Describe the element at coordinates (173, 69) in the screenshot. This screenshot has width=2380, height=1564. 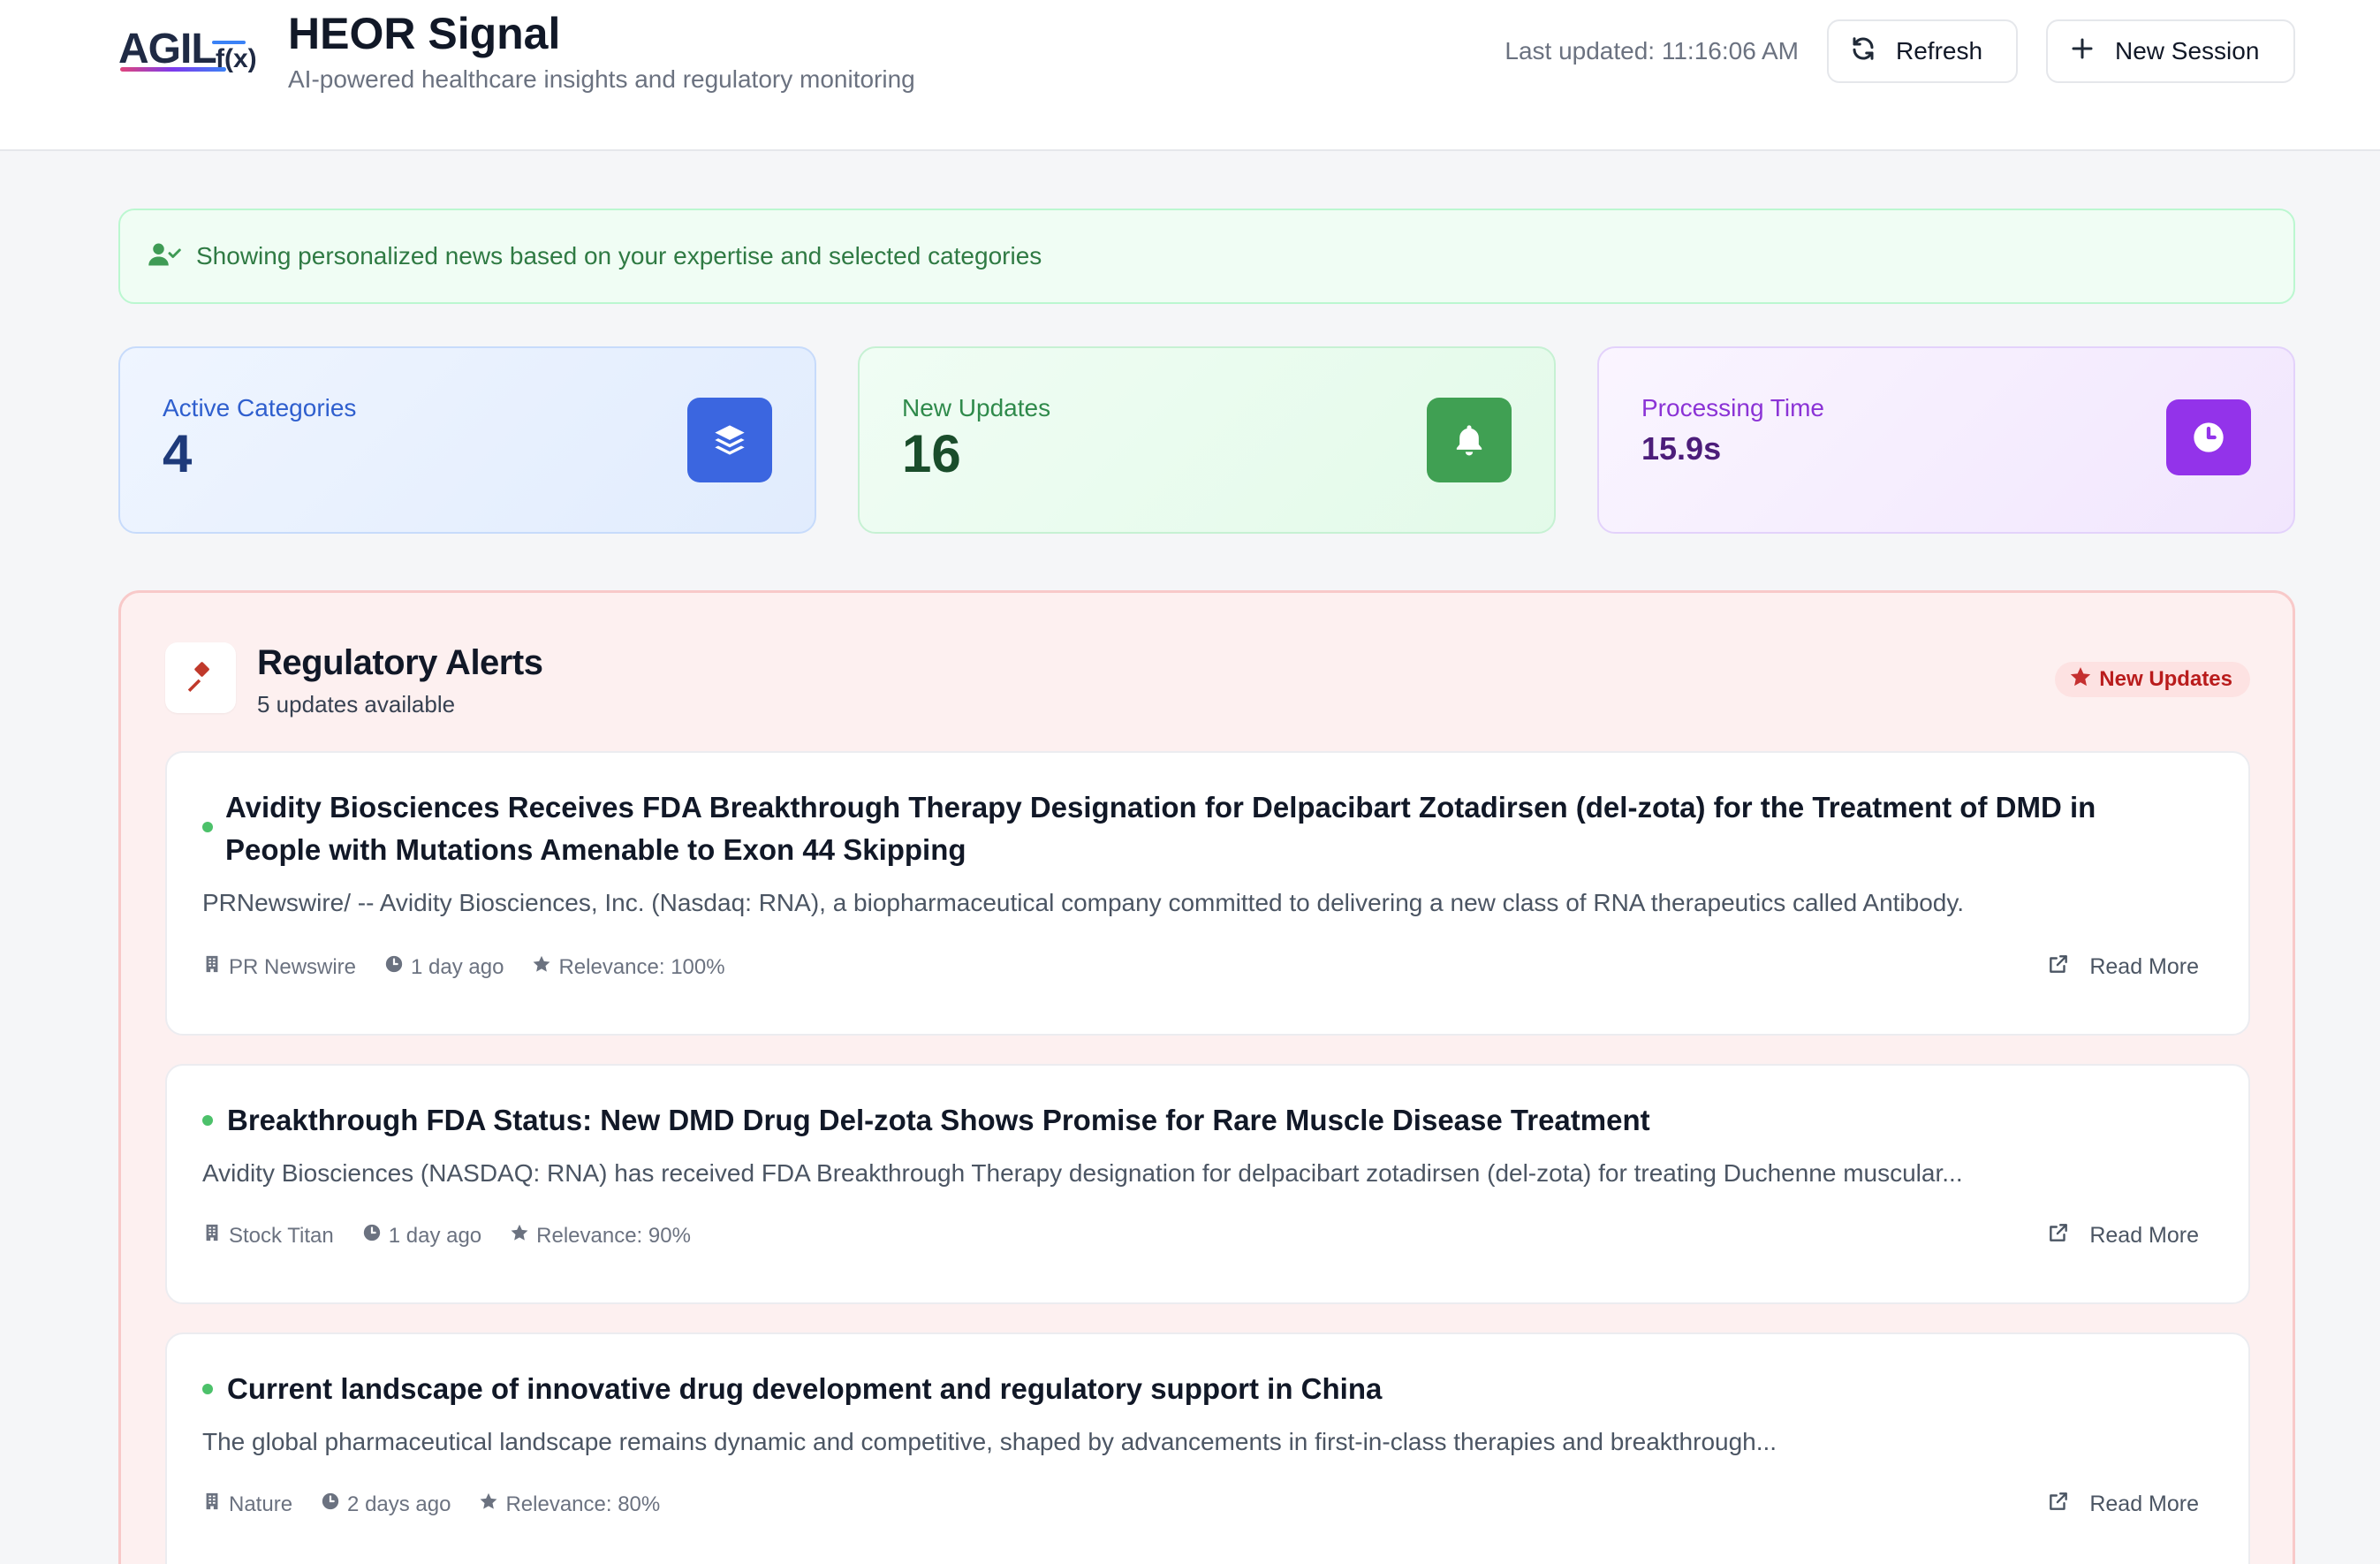
I see `logo-underline` at that location.